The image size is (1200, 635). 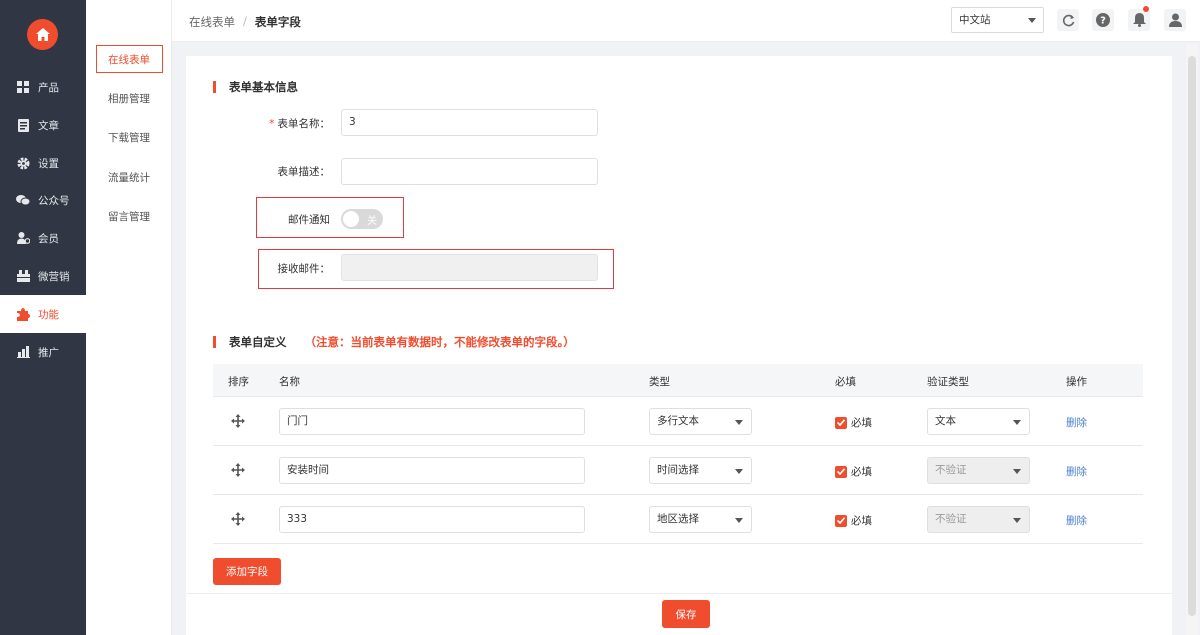 I want to click on table-row: 安装时间 时间选择 必填 不验证 删除, so click(x=678, y=470).